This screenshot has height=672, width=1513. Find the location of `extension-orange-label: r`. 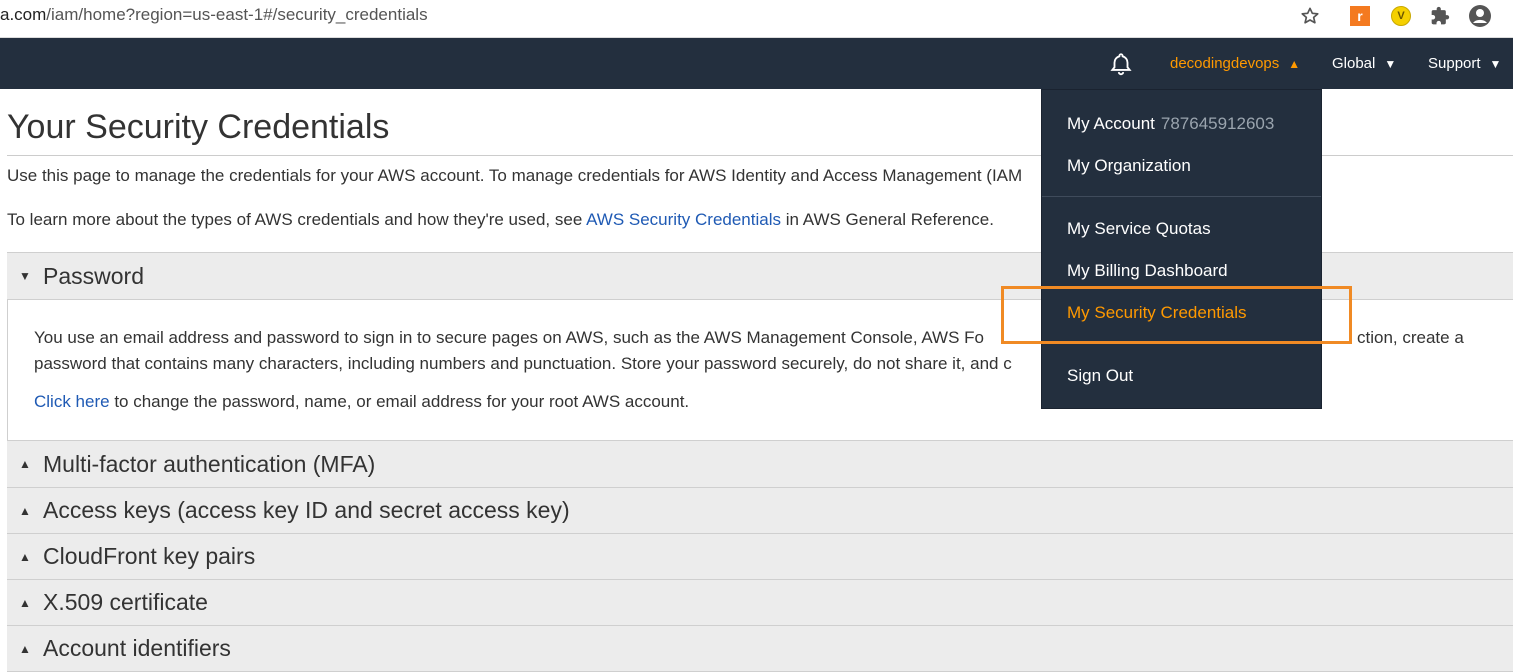

extension-orange-label: r is located at coordinates (1360, 16).